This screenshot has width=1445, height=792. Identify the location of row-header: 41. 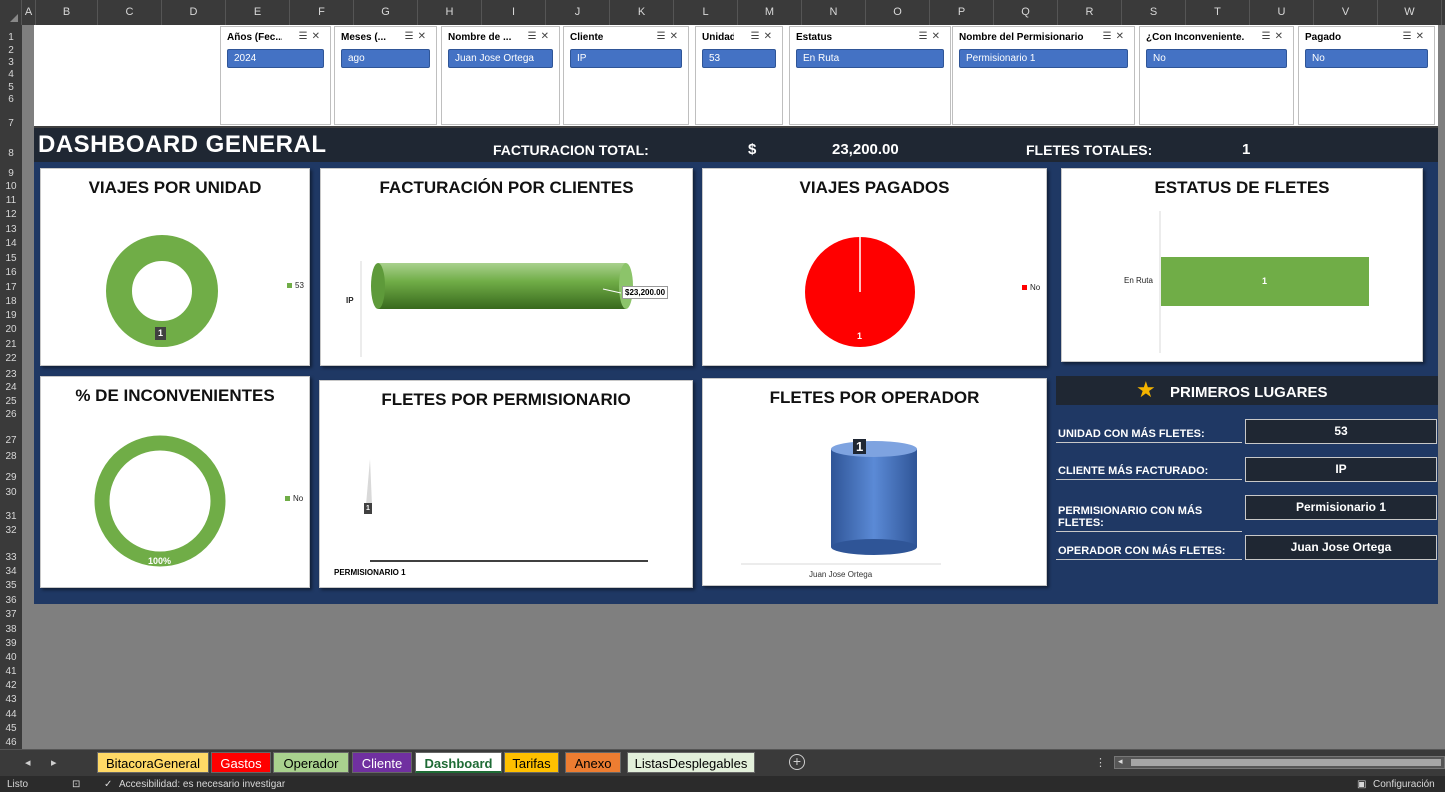
(11, 672).